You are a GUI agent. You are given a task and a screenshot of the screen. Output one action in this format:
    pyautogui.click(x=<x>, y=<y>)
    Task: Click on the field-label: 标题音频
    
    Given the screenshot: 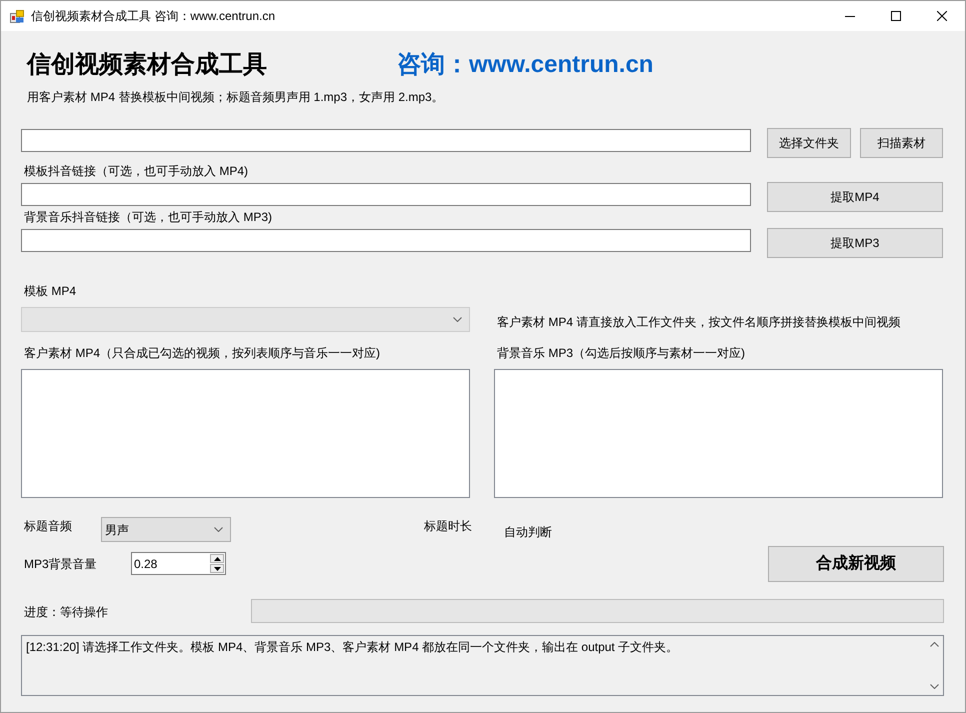 What is the action you would take?
    pyautogui.click(x=48, y=526)
    